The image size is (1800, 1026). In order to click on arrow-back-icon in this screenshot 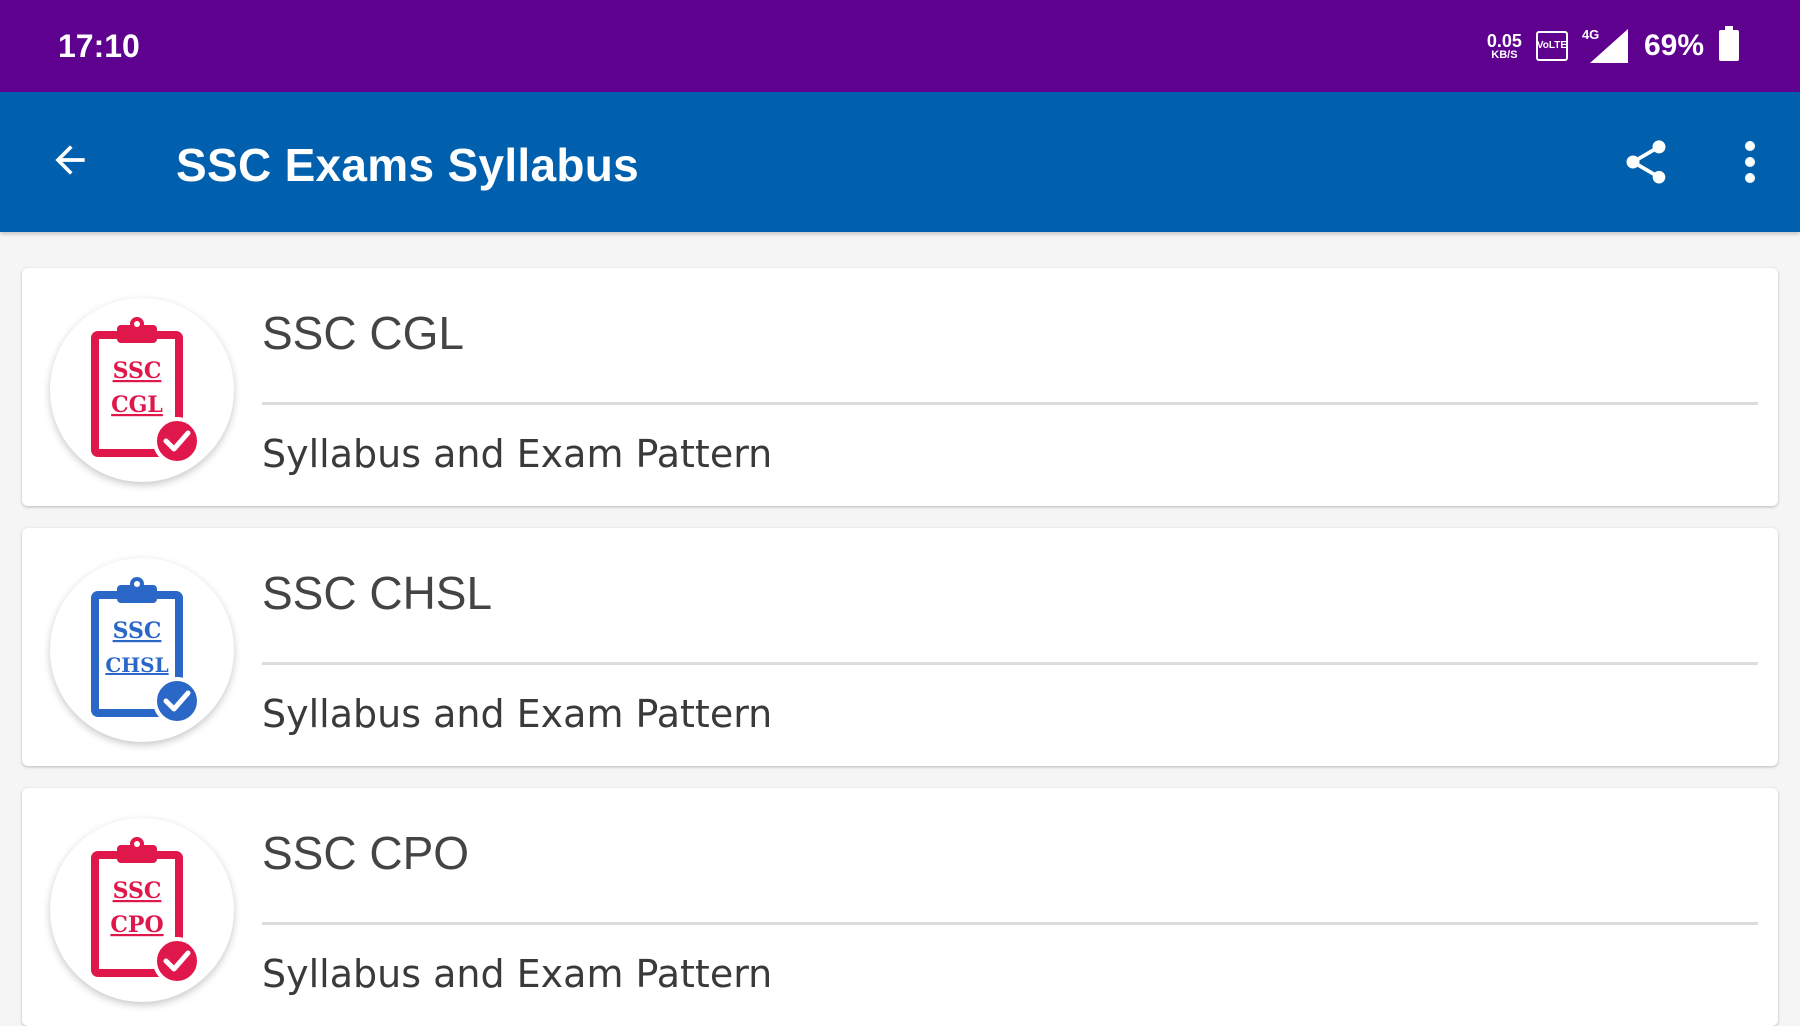, I will do `click(70, 162)`.